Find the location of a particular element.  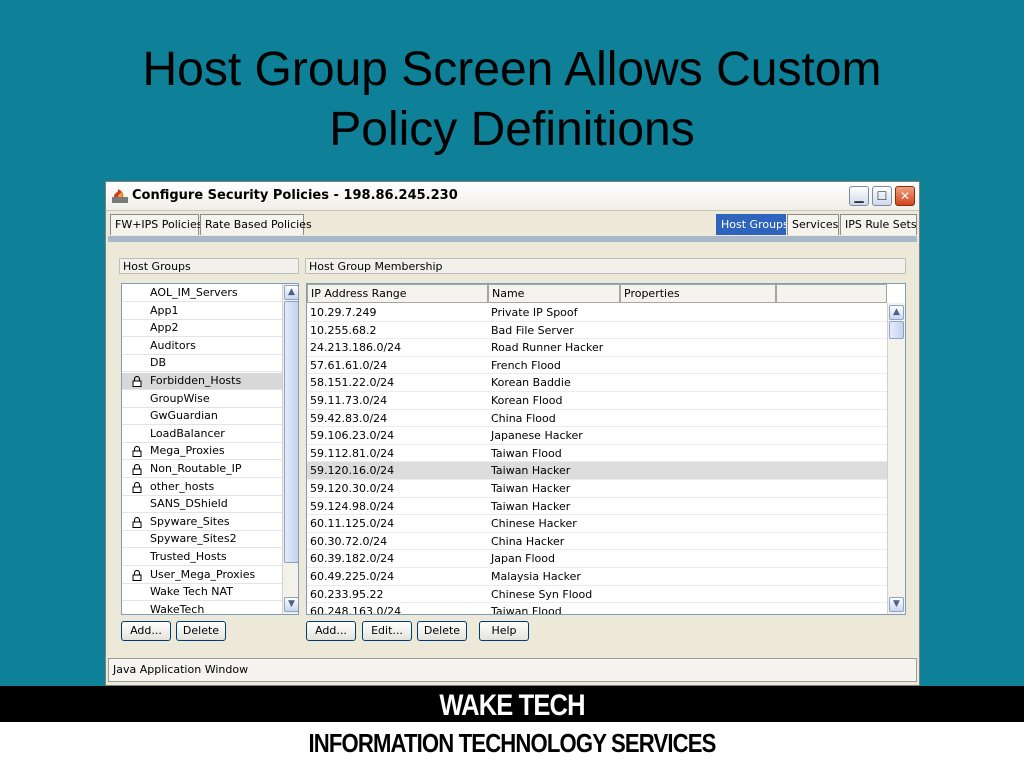

scroll-down-icon: ▼ is located at coordinates (291, 604).